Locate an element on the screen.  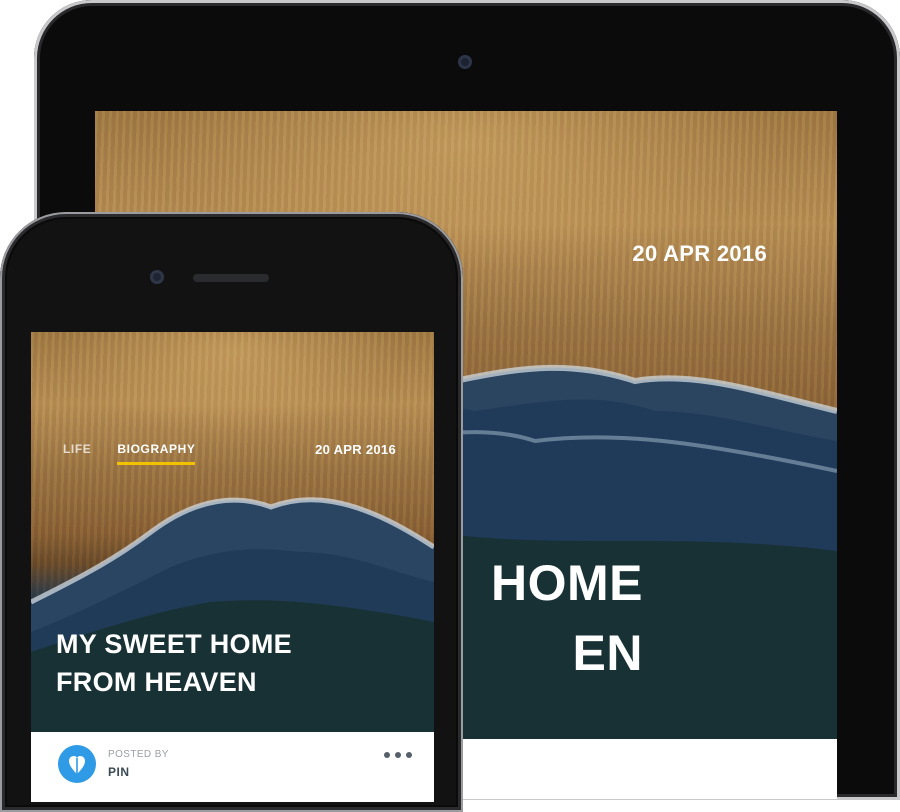
category-tabs: LIFE BIOGRAPHY is located at coordinates (129, 453).